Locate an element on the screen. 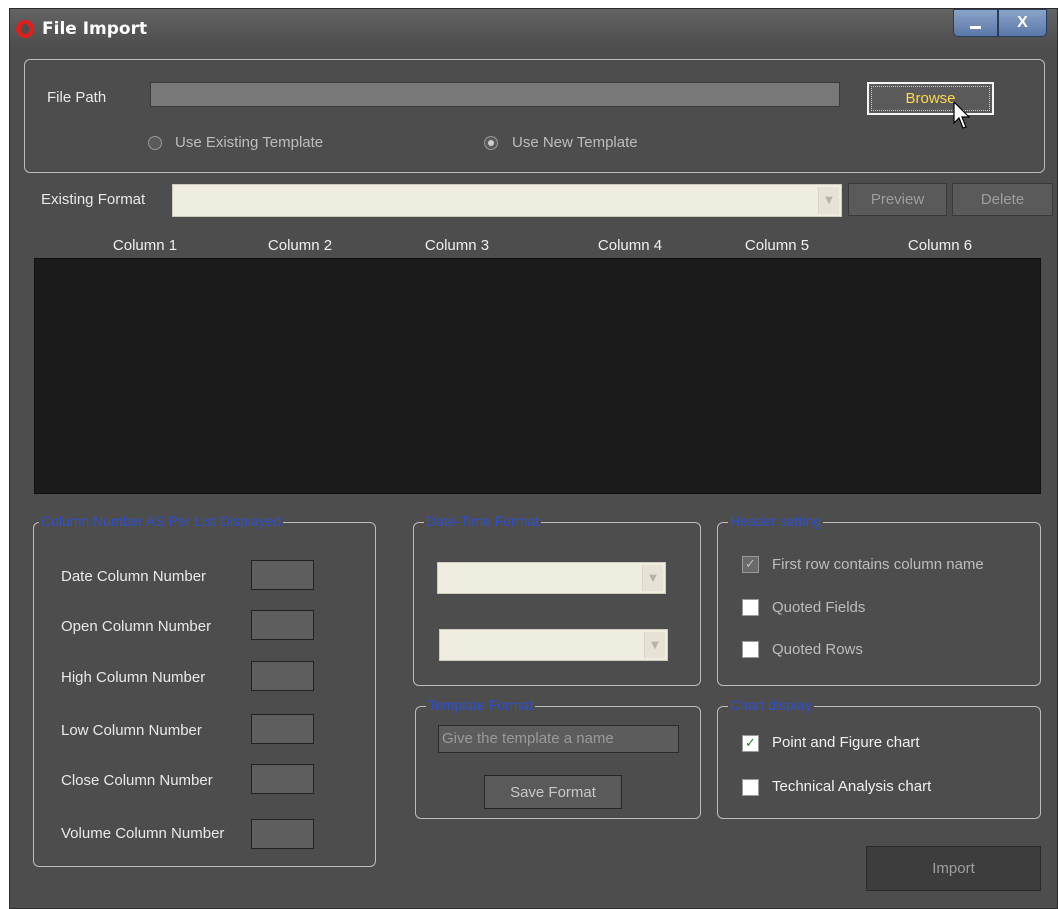  quoted-rows-label: Quoted Rows is located at coordinates (817, 649).